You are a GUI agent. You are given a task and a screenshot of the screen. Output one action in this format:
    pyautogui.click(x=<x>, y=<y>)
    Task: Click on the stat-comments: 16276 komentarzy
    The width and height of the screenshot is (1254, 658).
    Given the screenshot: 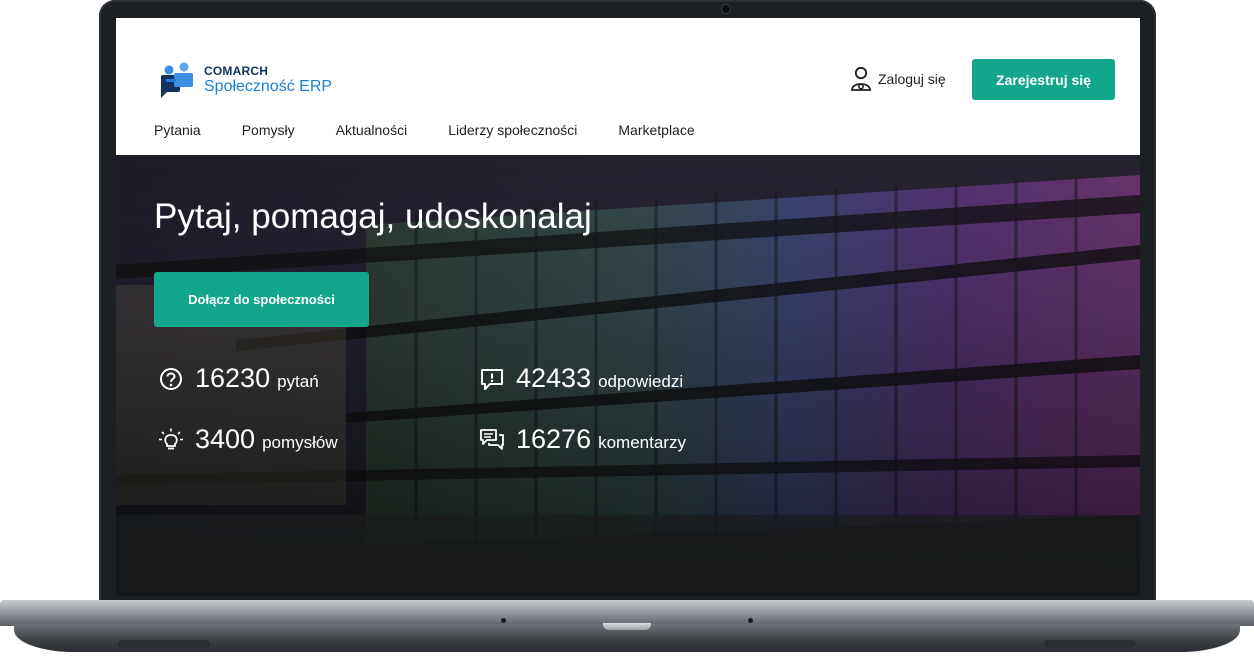 What is the action you would take?
    pyautogui.click(x=582, y=439)
    